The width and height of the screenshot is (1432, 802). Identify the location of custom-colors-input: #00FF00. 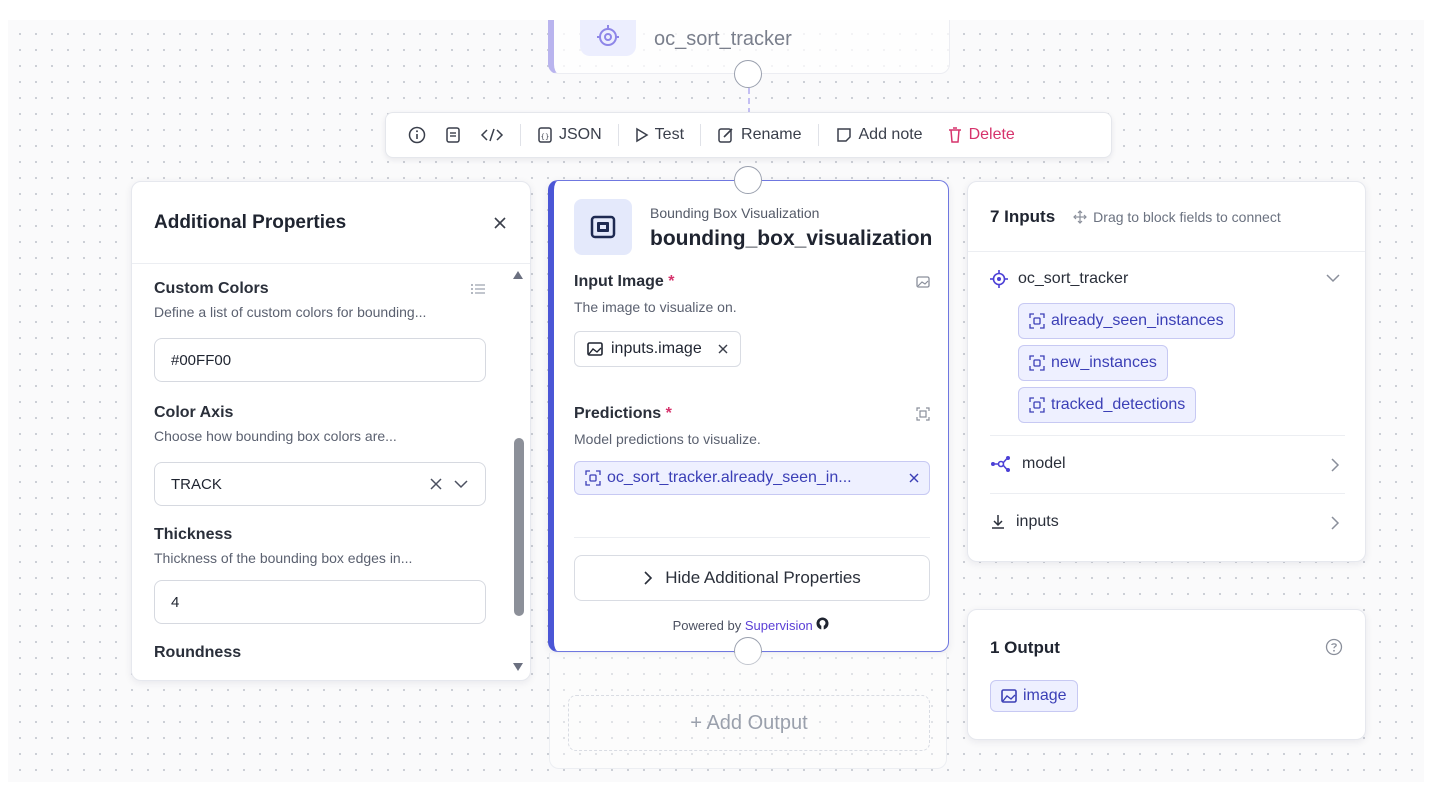
(320, 360).